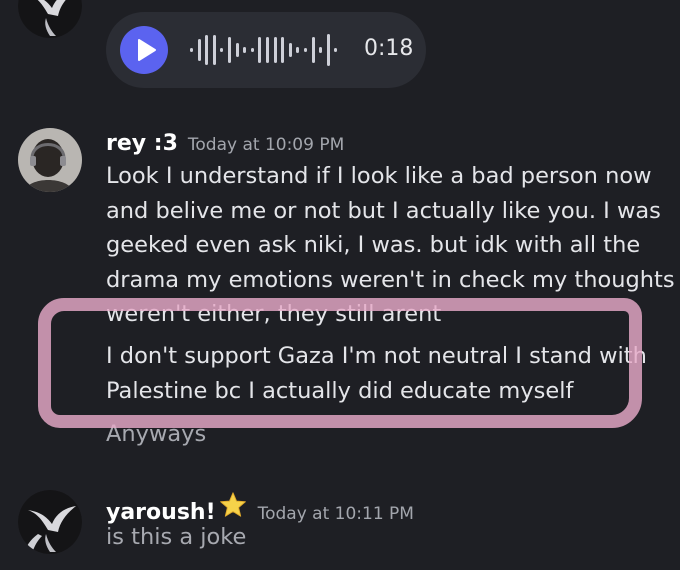 The width and height of the screenshot is (680, 570). What do you see at coordinates (156, 434) in the screenshot?
I see `message-line: Anyways` at bounding box center [156, 434].